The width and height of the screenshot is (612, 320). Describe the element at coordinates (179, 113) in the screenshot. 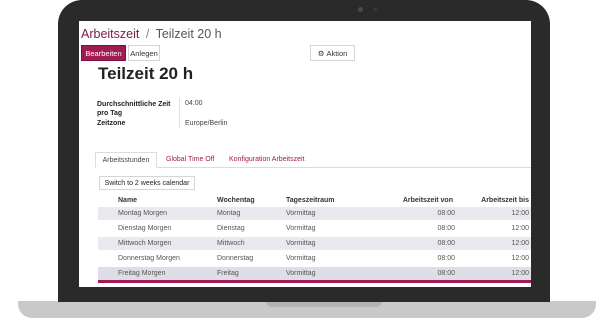

I see `field-divider` at that location.